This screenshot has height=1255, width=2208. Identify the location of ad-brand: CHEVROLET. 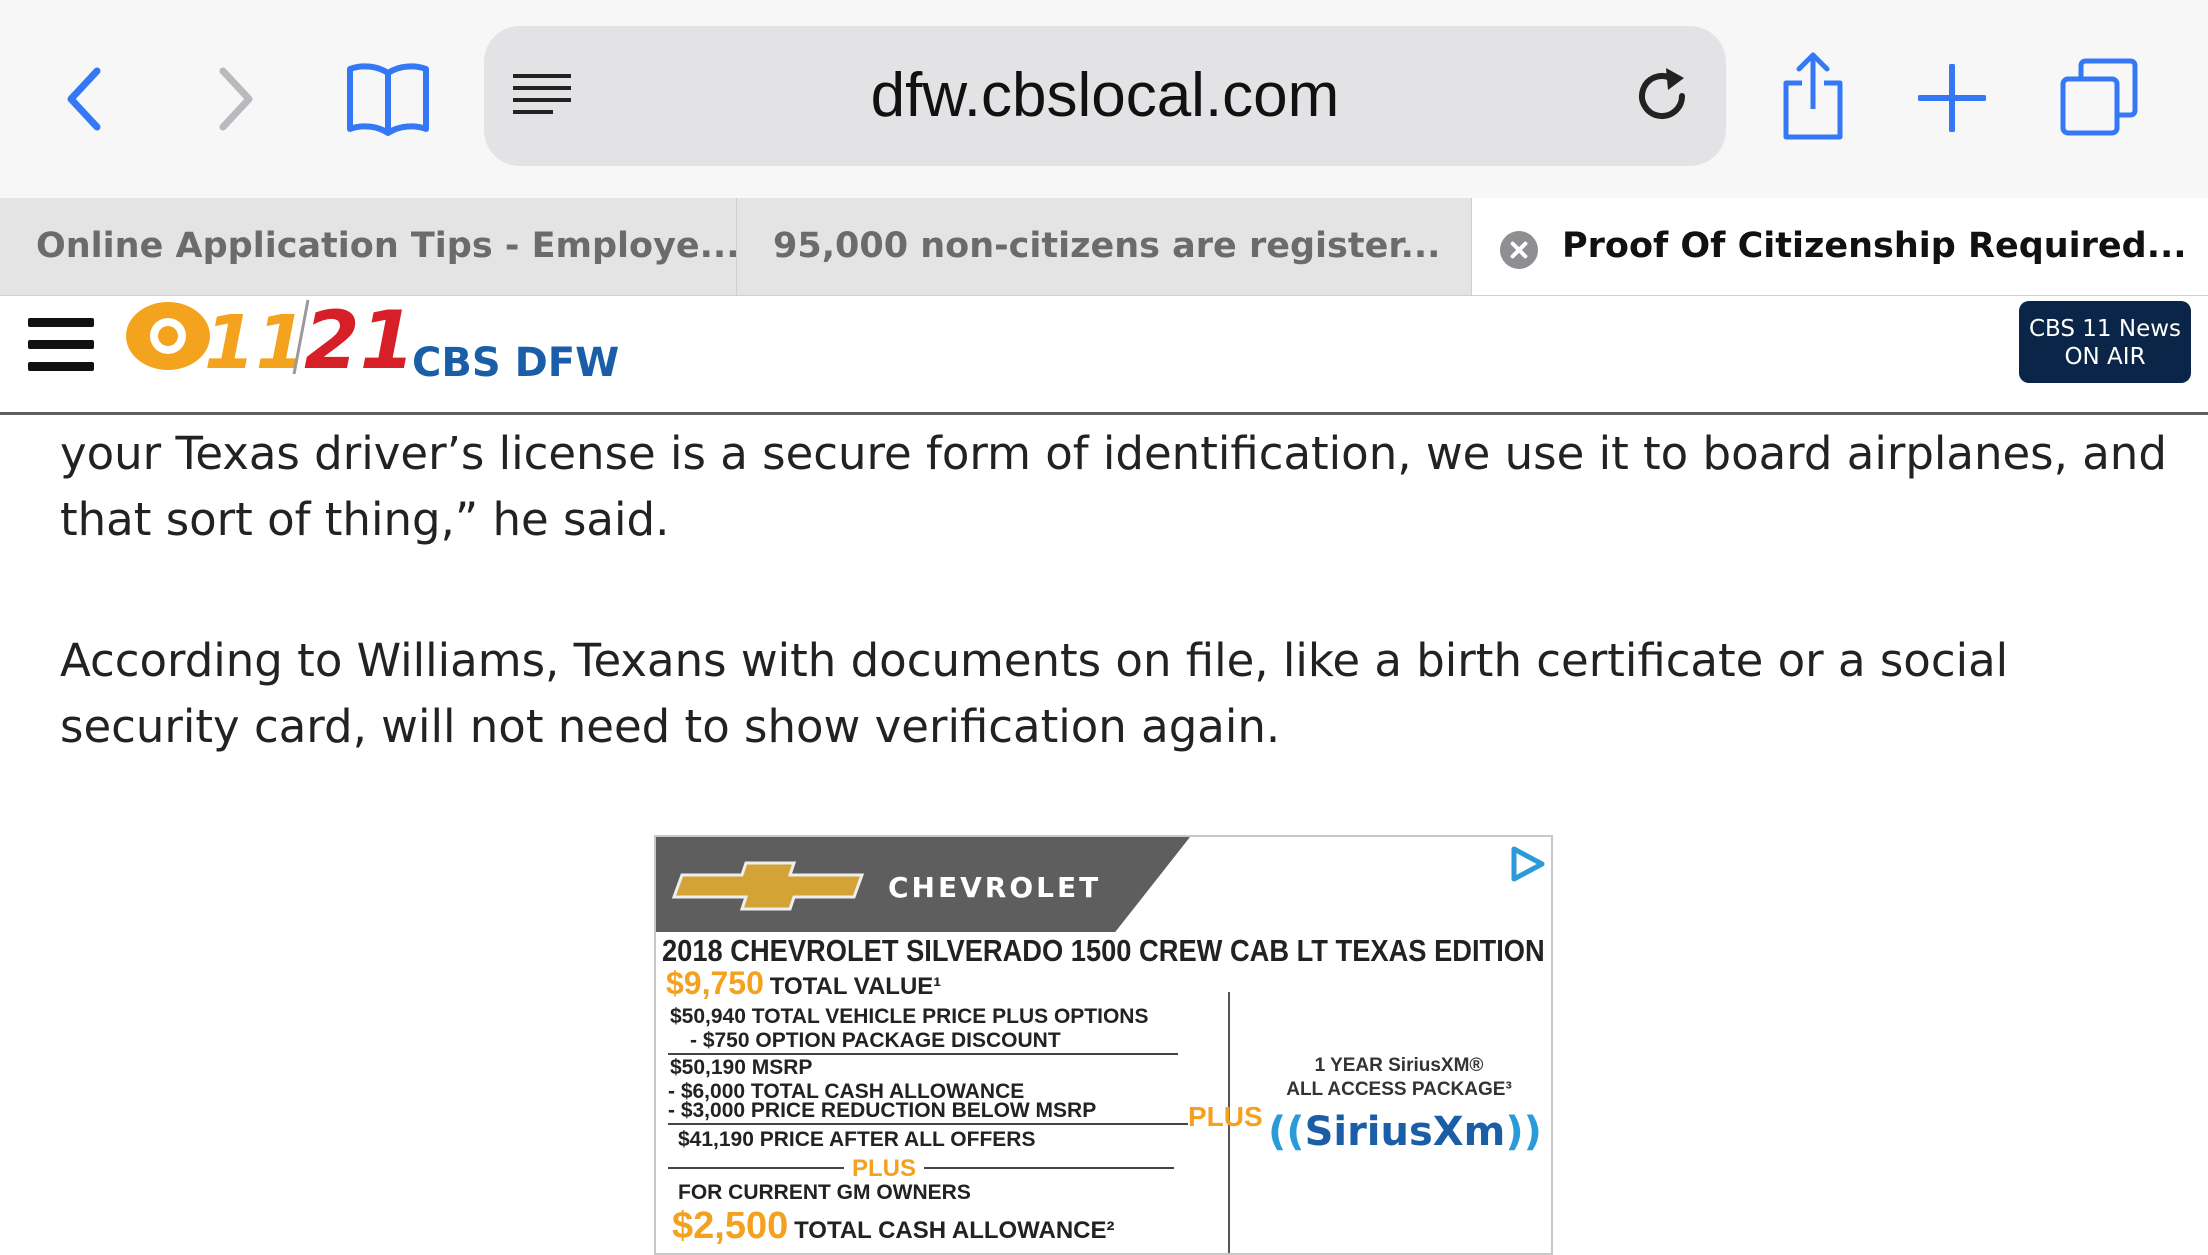
(995, 887).